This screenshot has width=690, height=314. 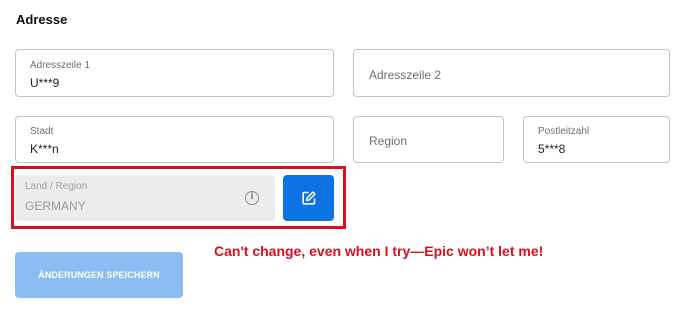 I want to click on region-placeholder: Region, so click(x=388, y=141).